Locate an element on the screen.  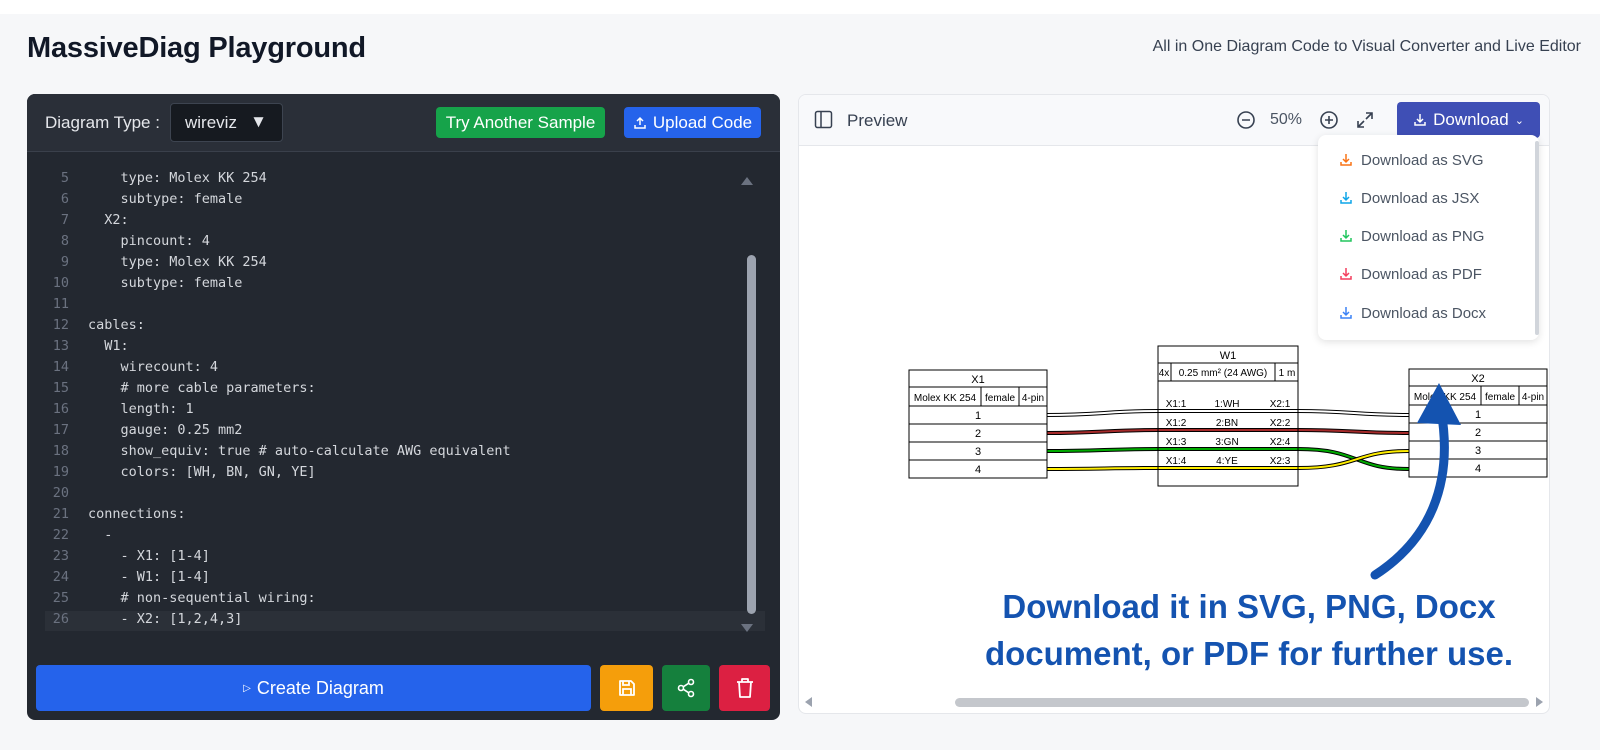
svg-text: X2 is located at coordinates (1477, 379).